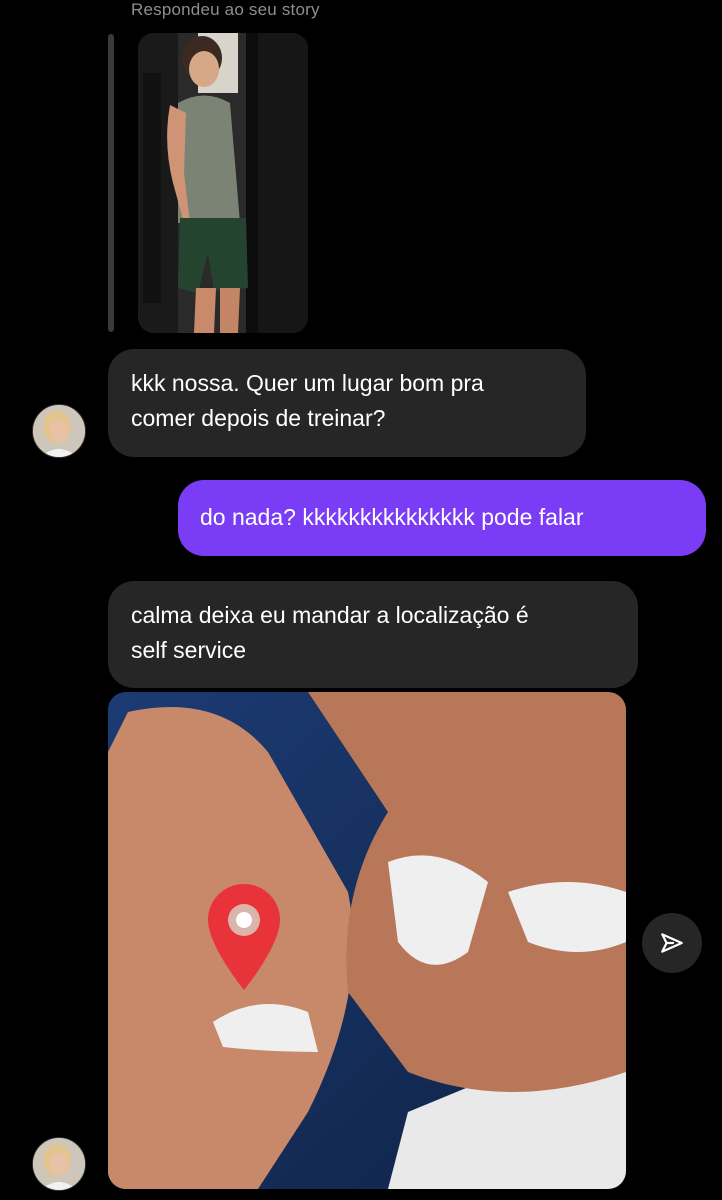 Image resolution: width=722 pixels, height=1200 pixels. I want to click on message-line: calma deixa eu mandar a localização é, so click(330, 615).